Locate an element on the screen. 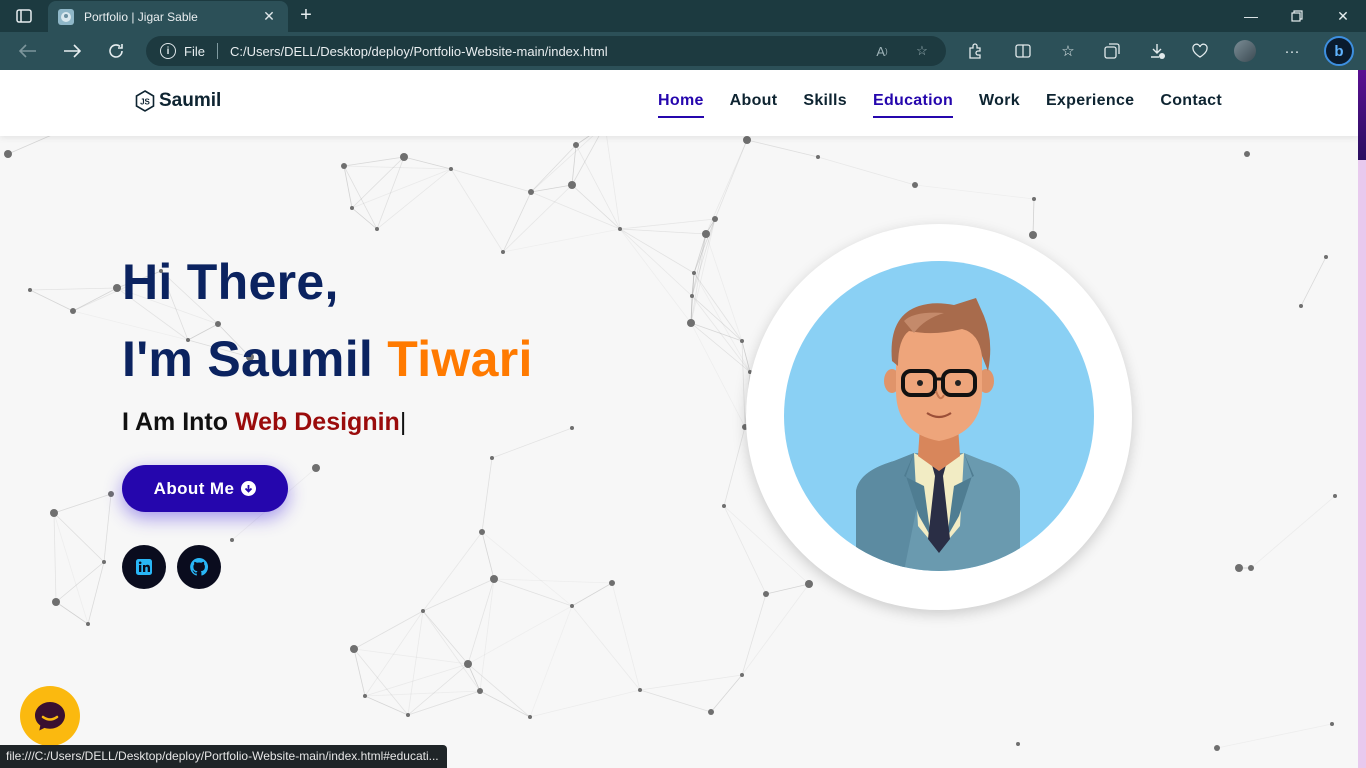 Image resolution: width=1366 pixels, height=768 pixels. profile-picture-frame is located at coordinates (939, 417).